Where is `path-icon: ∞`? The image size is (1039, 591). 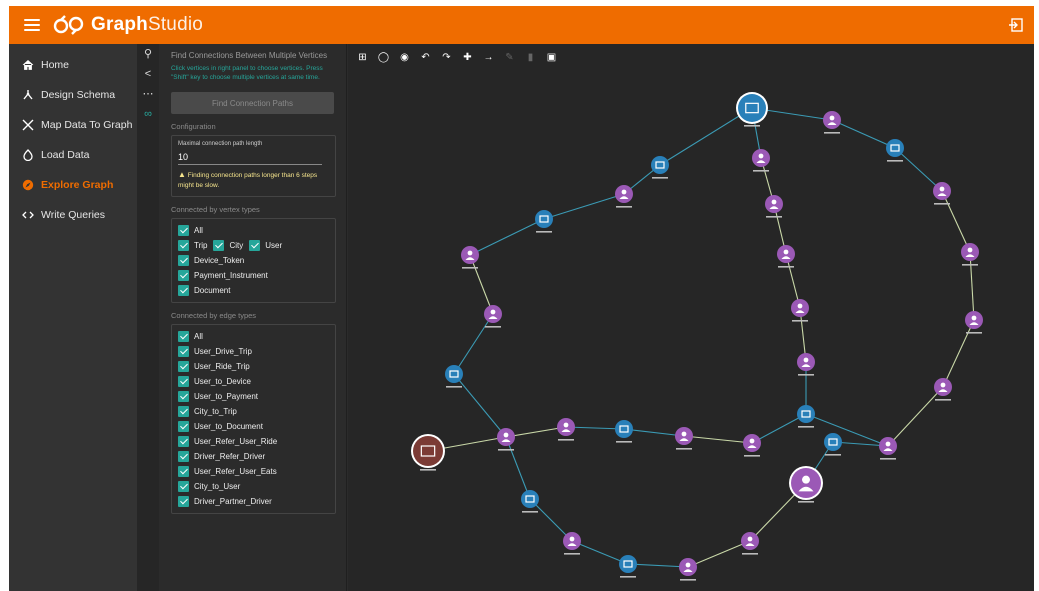
path-icon: ∞ is located at coordinates (148, 114).